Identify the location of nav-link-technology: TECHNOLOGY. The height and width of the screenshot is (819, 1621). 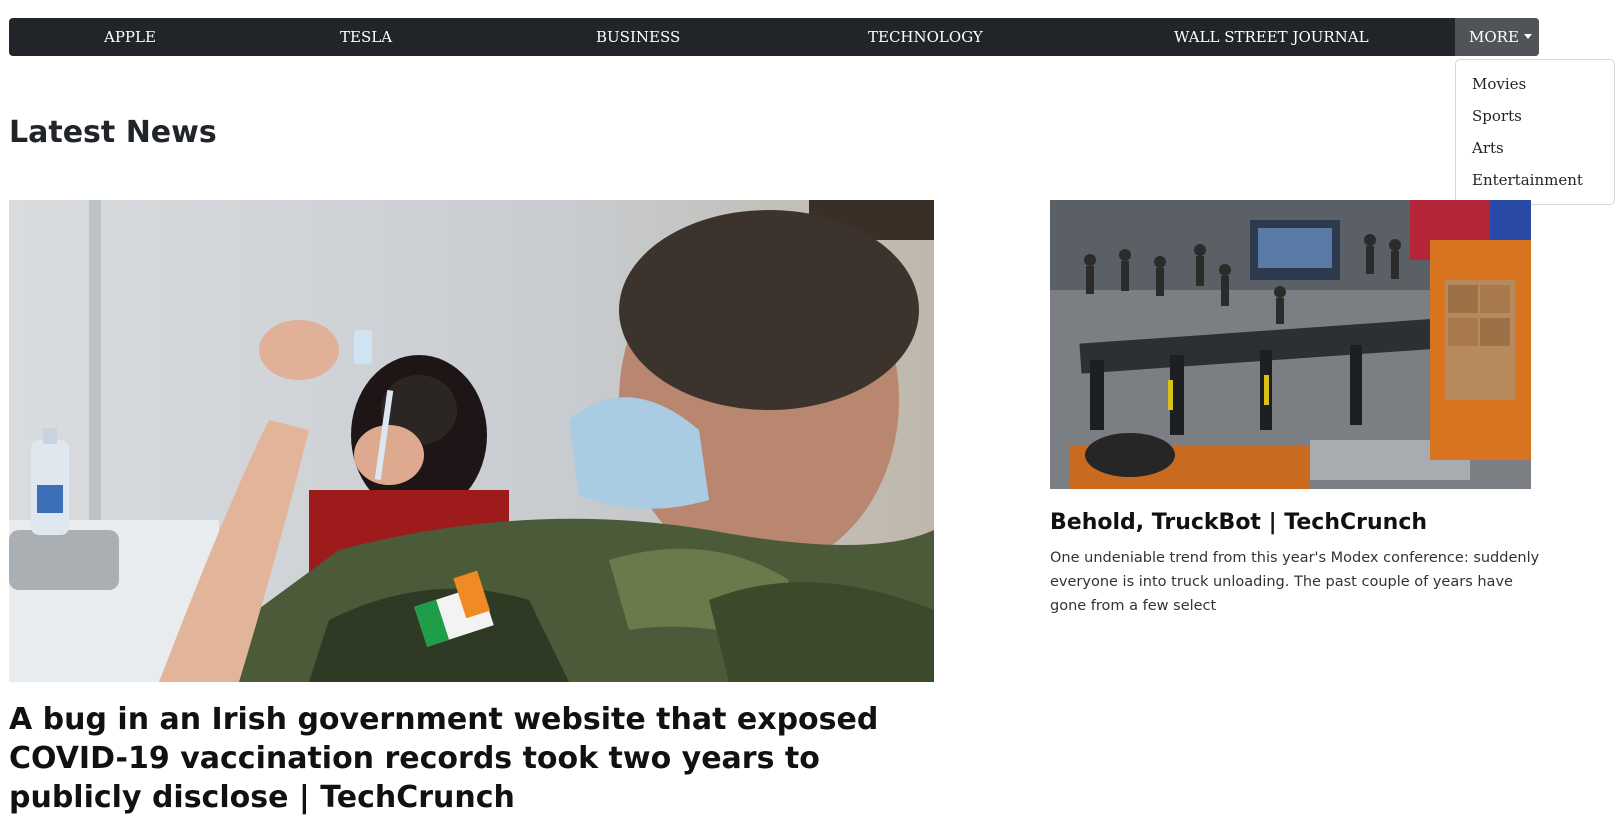
(925, 37).